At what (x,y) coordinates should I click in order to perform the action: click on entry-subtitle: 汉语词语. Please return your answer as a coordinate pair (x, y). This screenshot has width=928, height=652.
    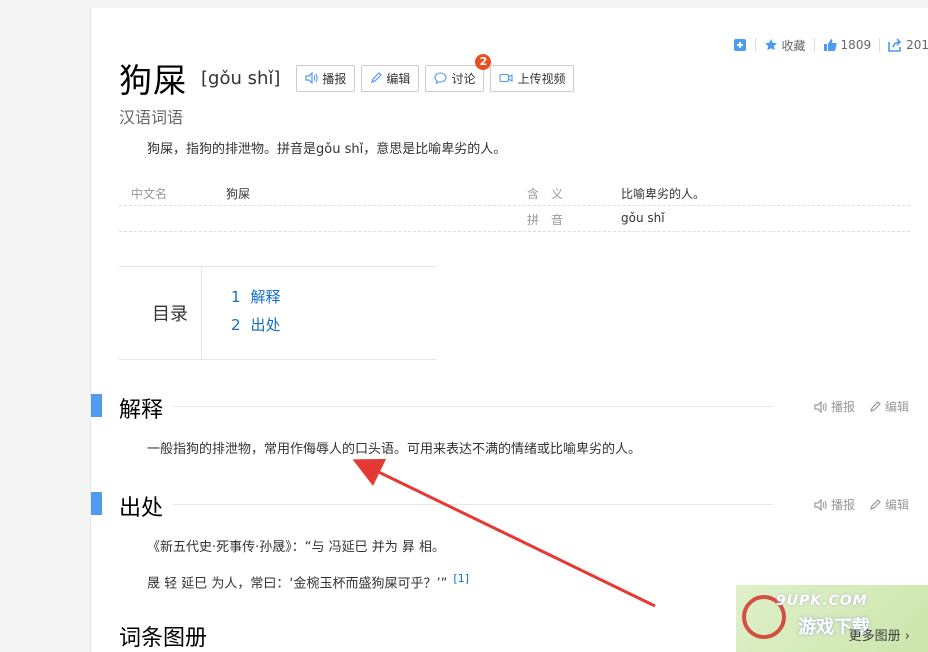
    Looking at the image, I should click on (151, 117).